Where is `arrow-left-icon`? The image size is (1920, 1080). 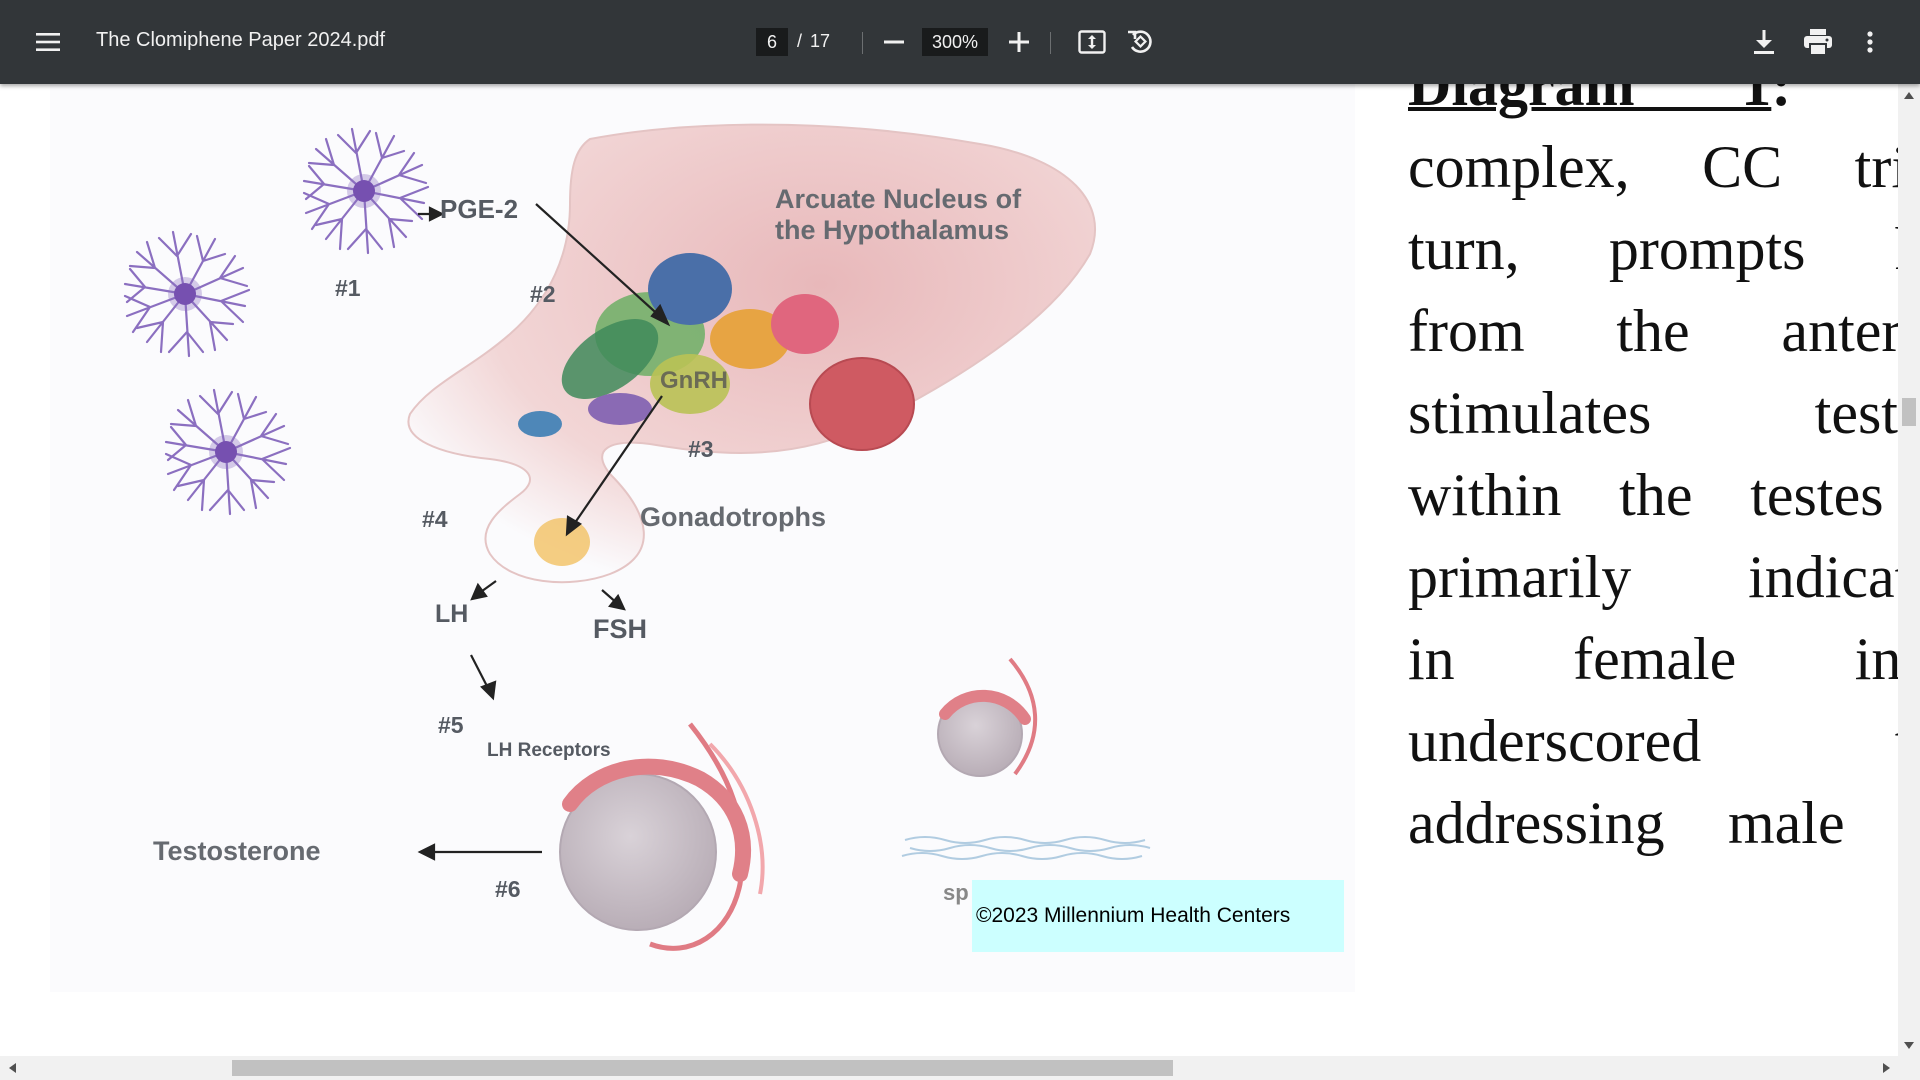 arrow-left-icon is located at coordinates (12, 1068).